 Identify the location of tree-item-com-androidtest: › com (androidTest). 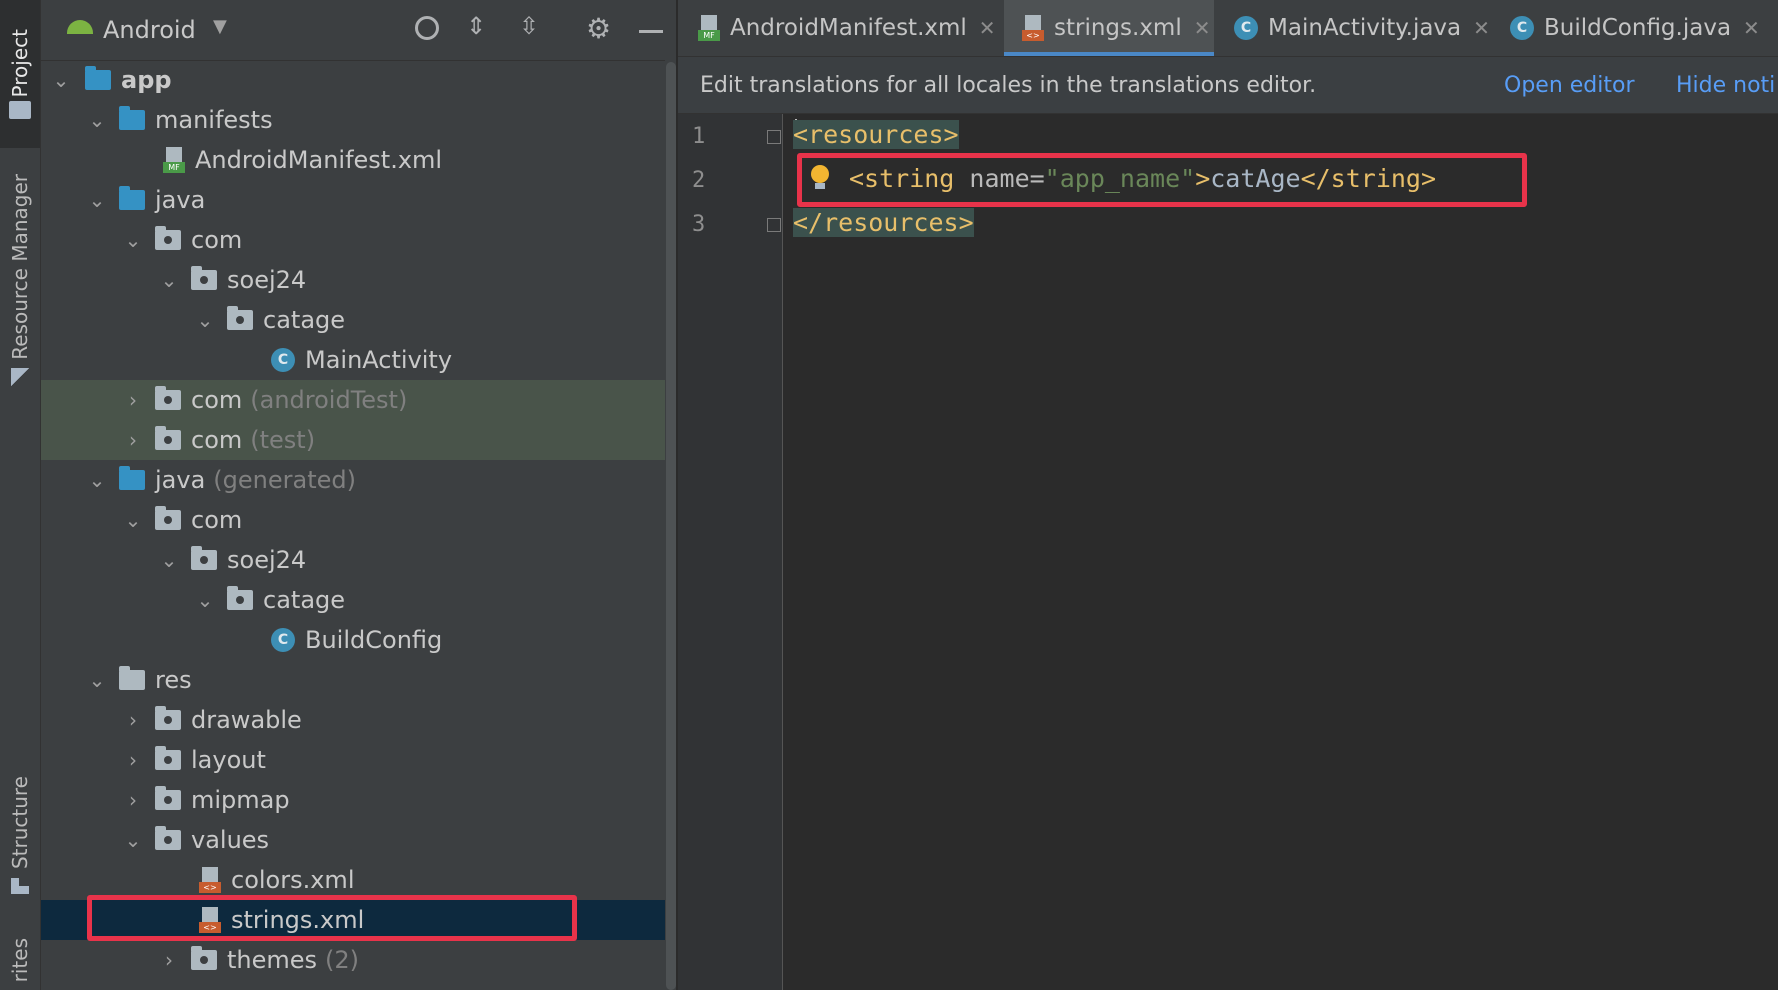
(353, 400).